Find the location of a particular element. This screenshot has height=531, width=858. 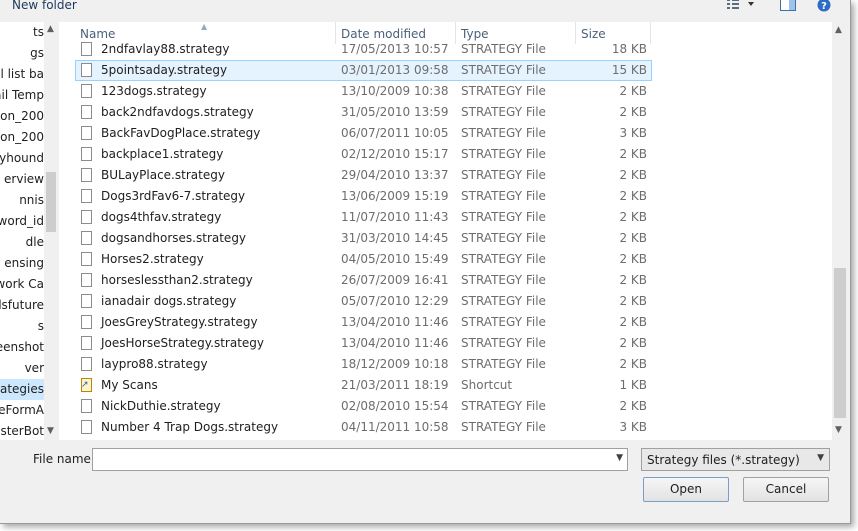

nav-item: dsfuture is located at coordinates (22, 305).